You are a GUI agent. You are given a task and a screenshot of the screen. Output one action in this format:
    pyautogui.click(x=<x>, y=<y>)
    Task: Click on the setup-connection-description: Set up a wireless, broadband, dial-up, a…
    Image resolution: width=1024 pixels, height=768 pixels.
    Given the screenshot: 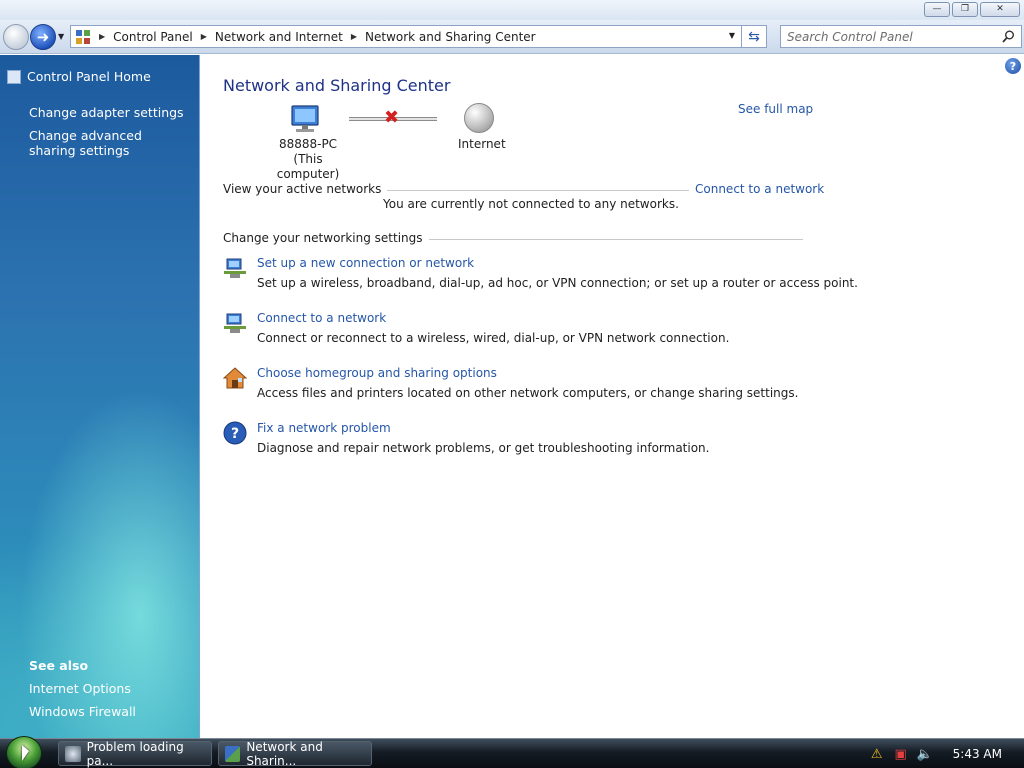 What is the action you would take?
    pyautogui.click(x=557, y=283)
    